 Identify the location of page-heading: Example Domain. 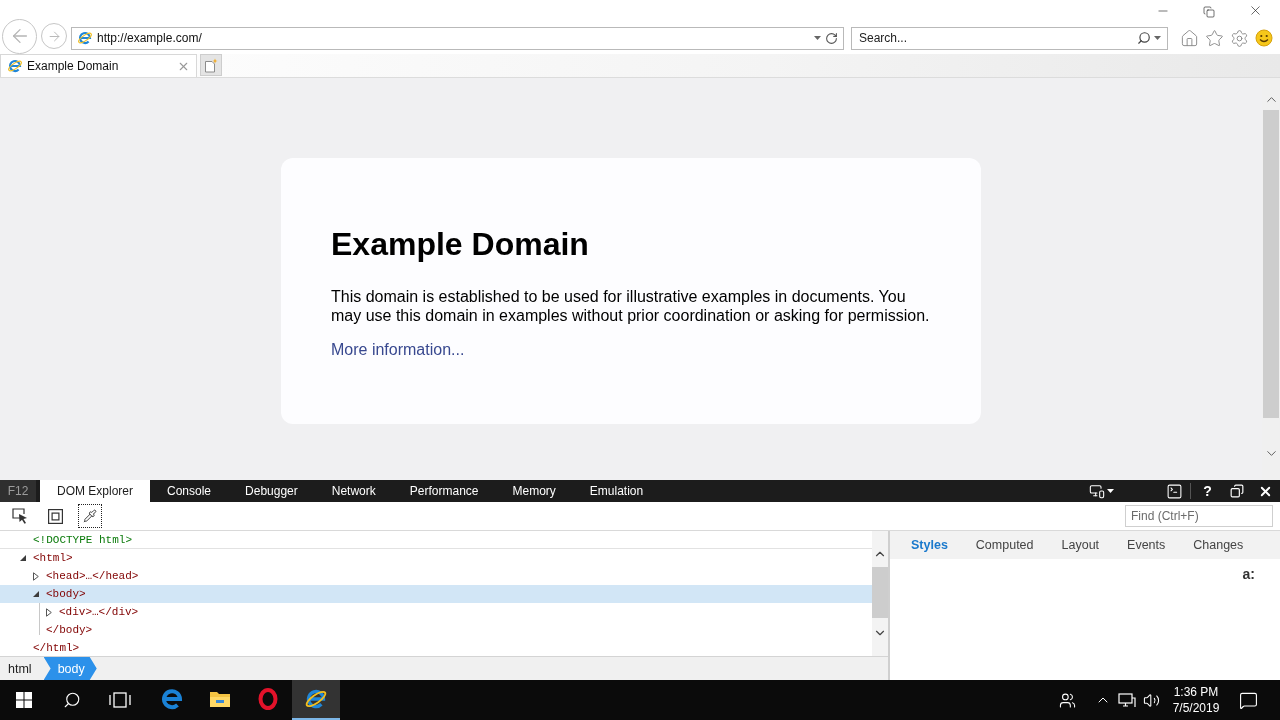
(460, 244).